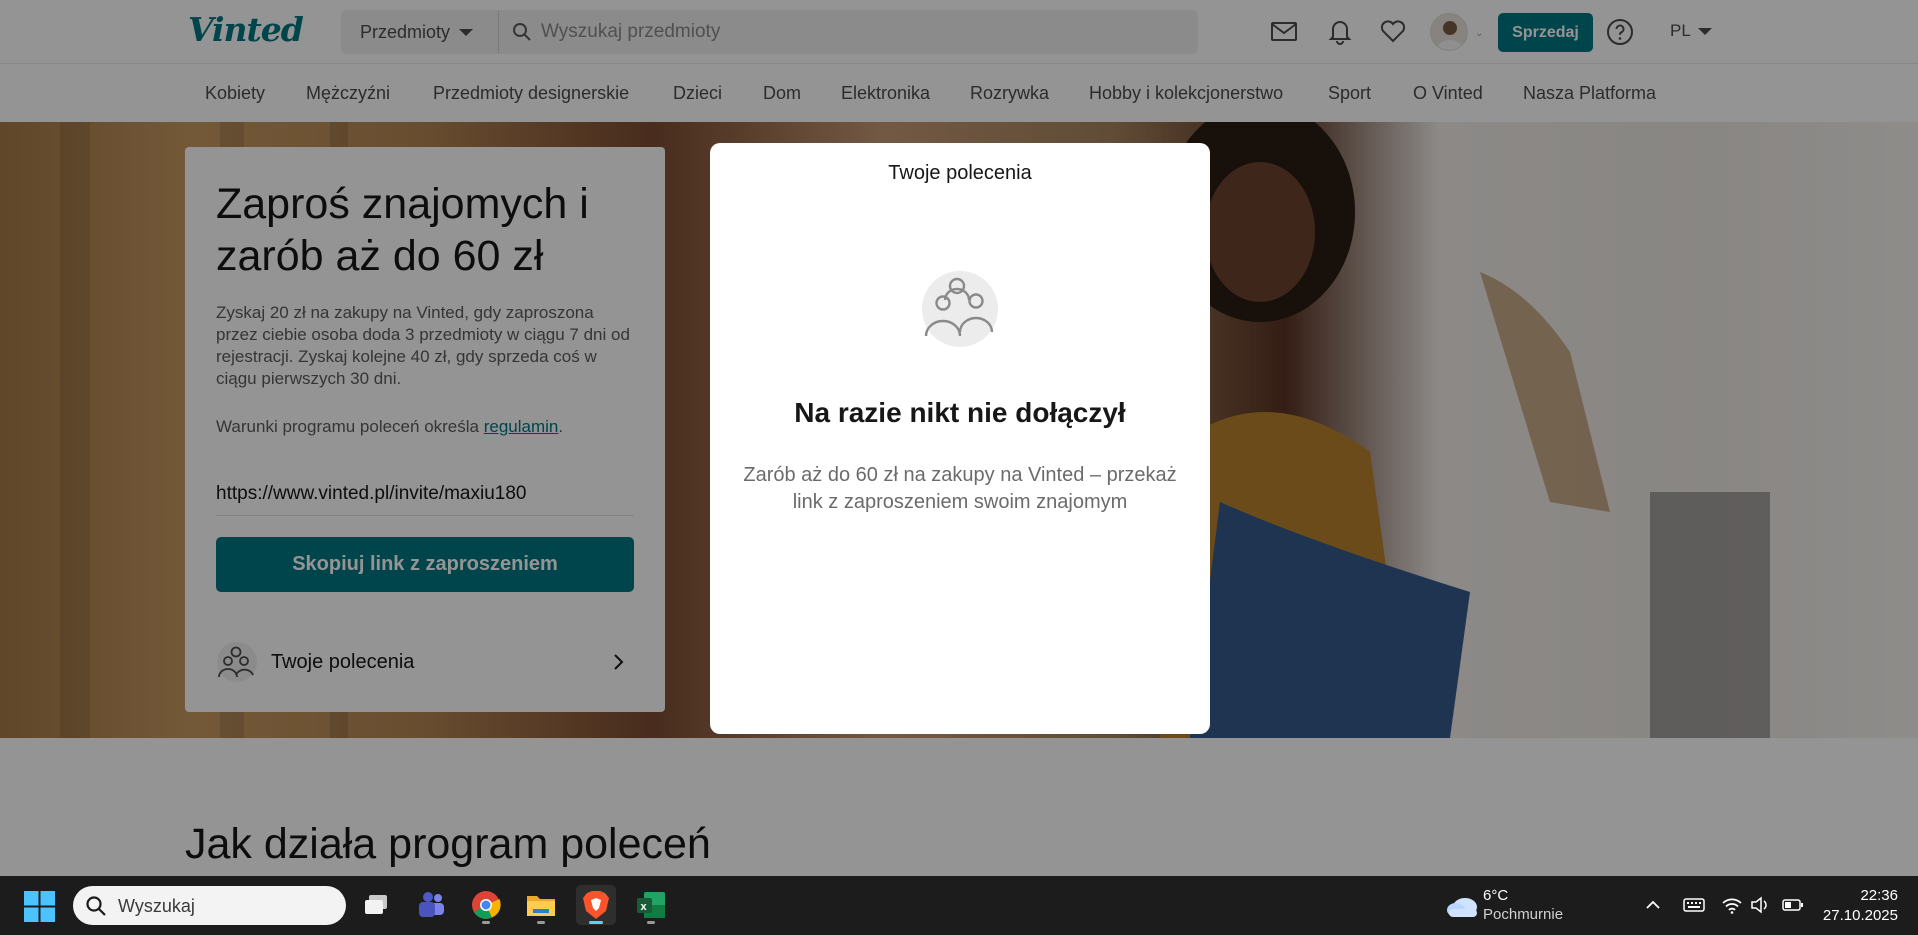 Image resolution: width=1918 pixels, height=935 pixels. I want to click on battery-icon, so click(1793, 905).